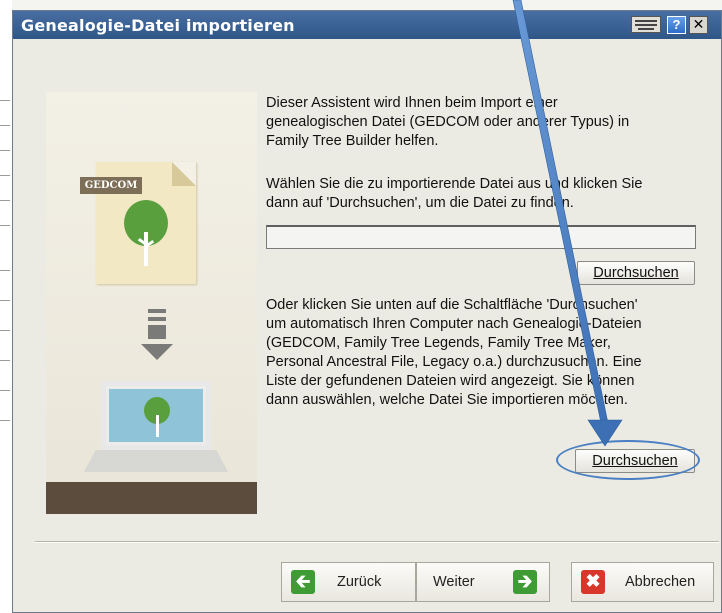 The width and height of the screenshot is (722, 613). What do you see at coordinates (111, 185) in the screenshot?
I see `gedcom-tag: GEDCOM` at bounding box center [111, 185].